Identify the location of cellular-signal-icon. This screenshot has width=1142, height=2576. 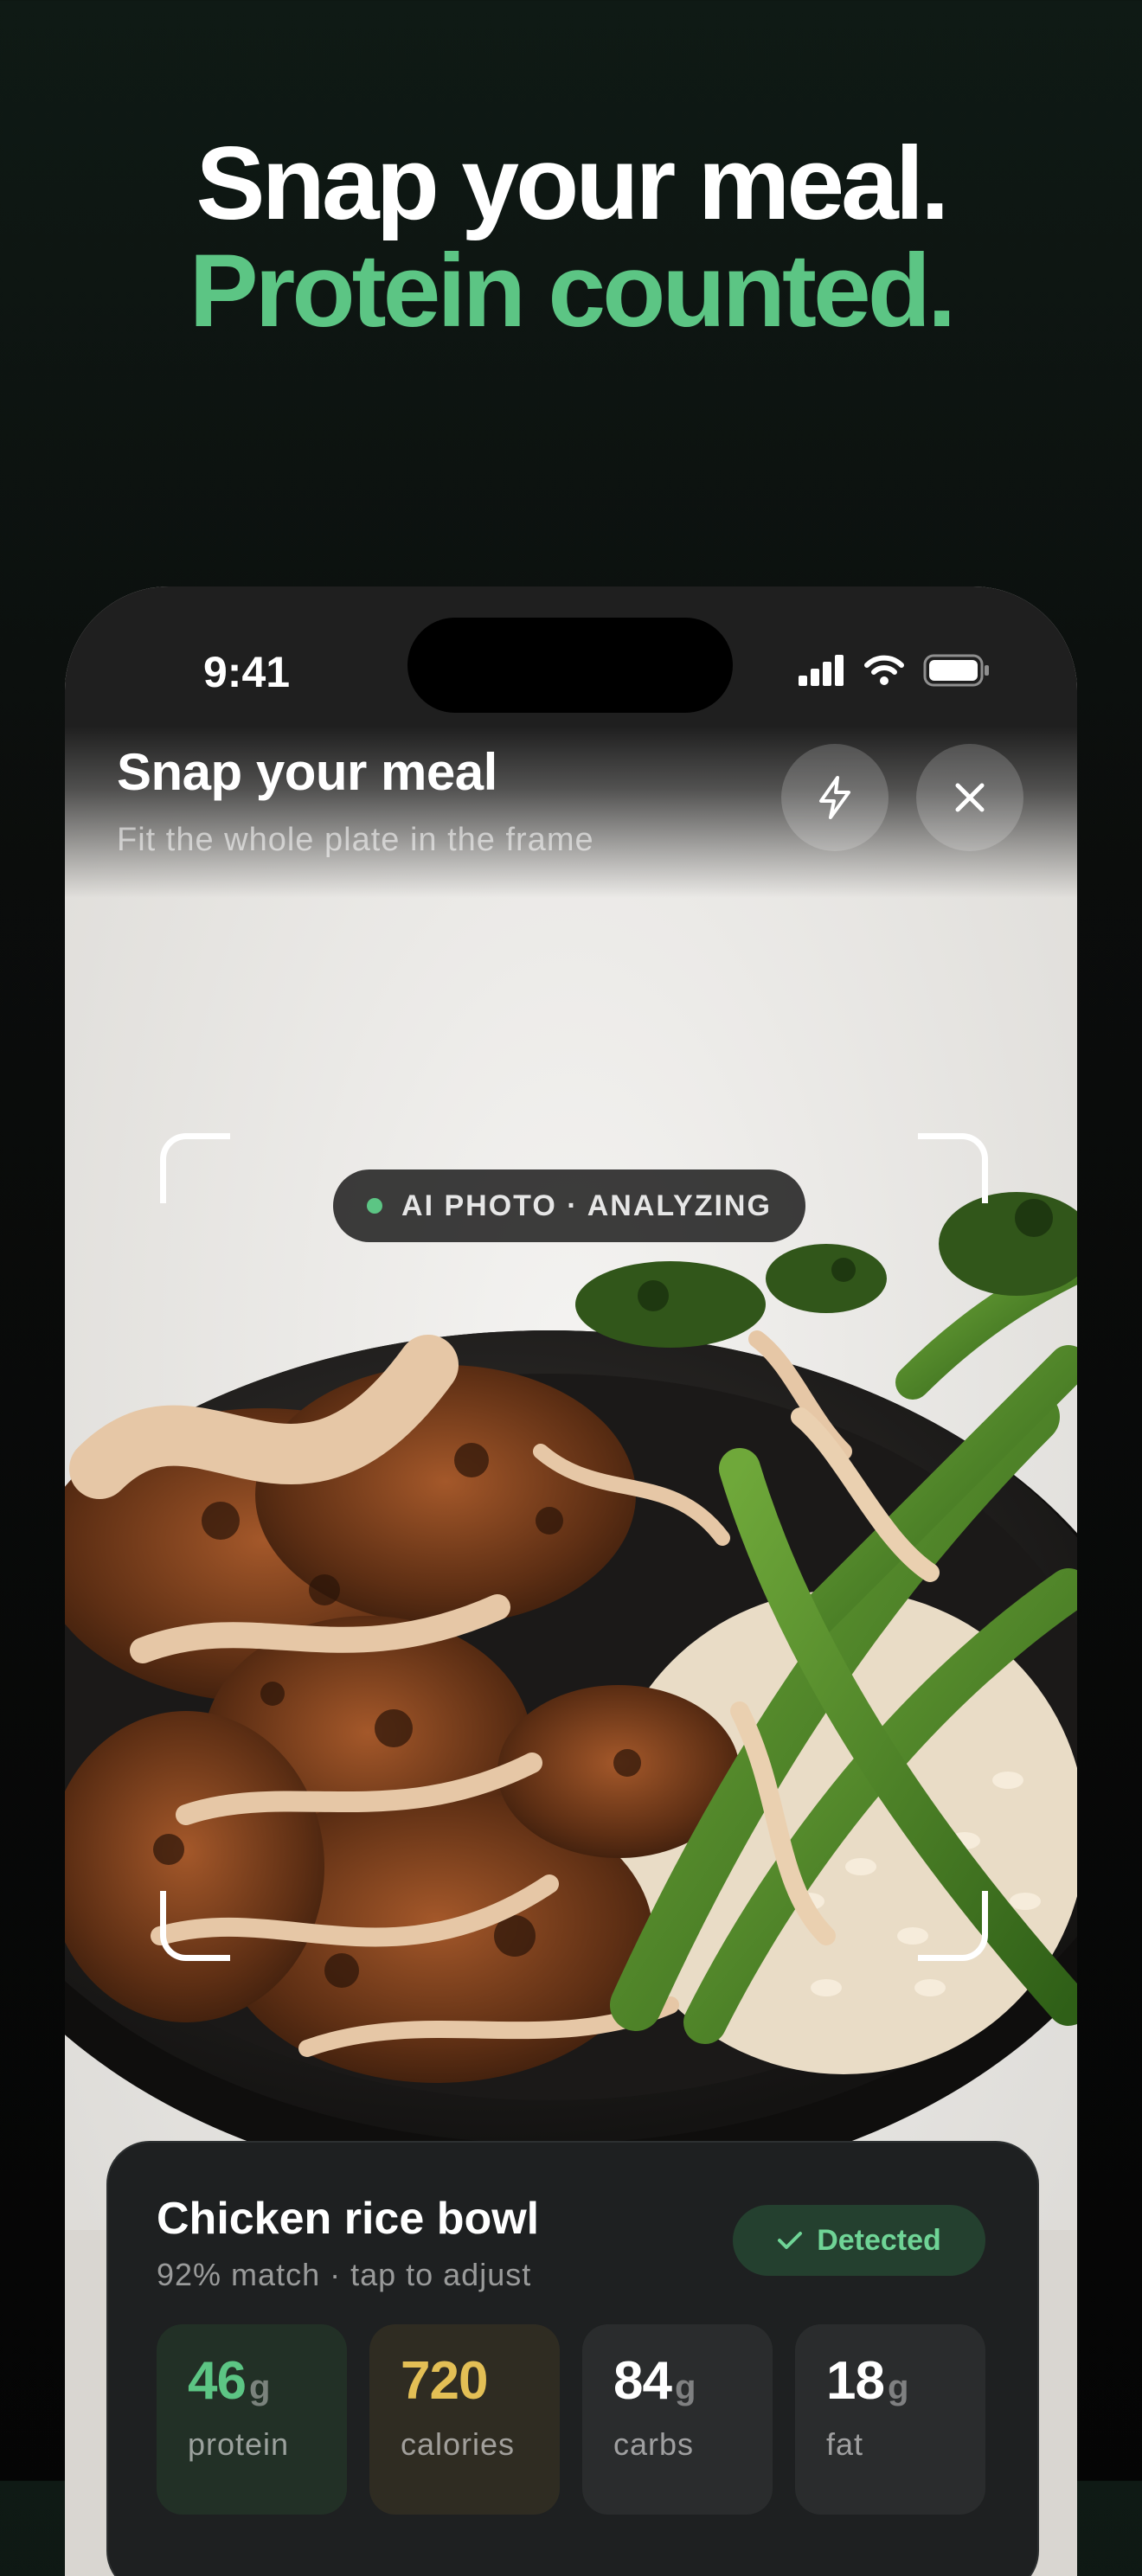
(821, 670).